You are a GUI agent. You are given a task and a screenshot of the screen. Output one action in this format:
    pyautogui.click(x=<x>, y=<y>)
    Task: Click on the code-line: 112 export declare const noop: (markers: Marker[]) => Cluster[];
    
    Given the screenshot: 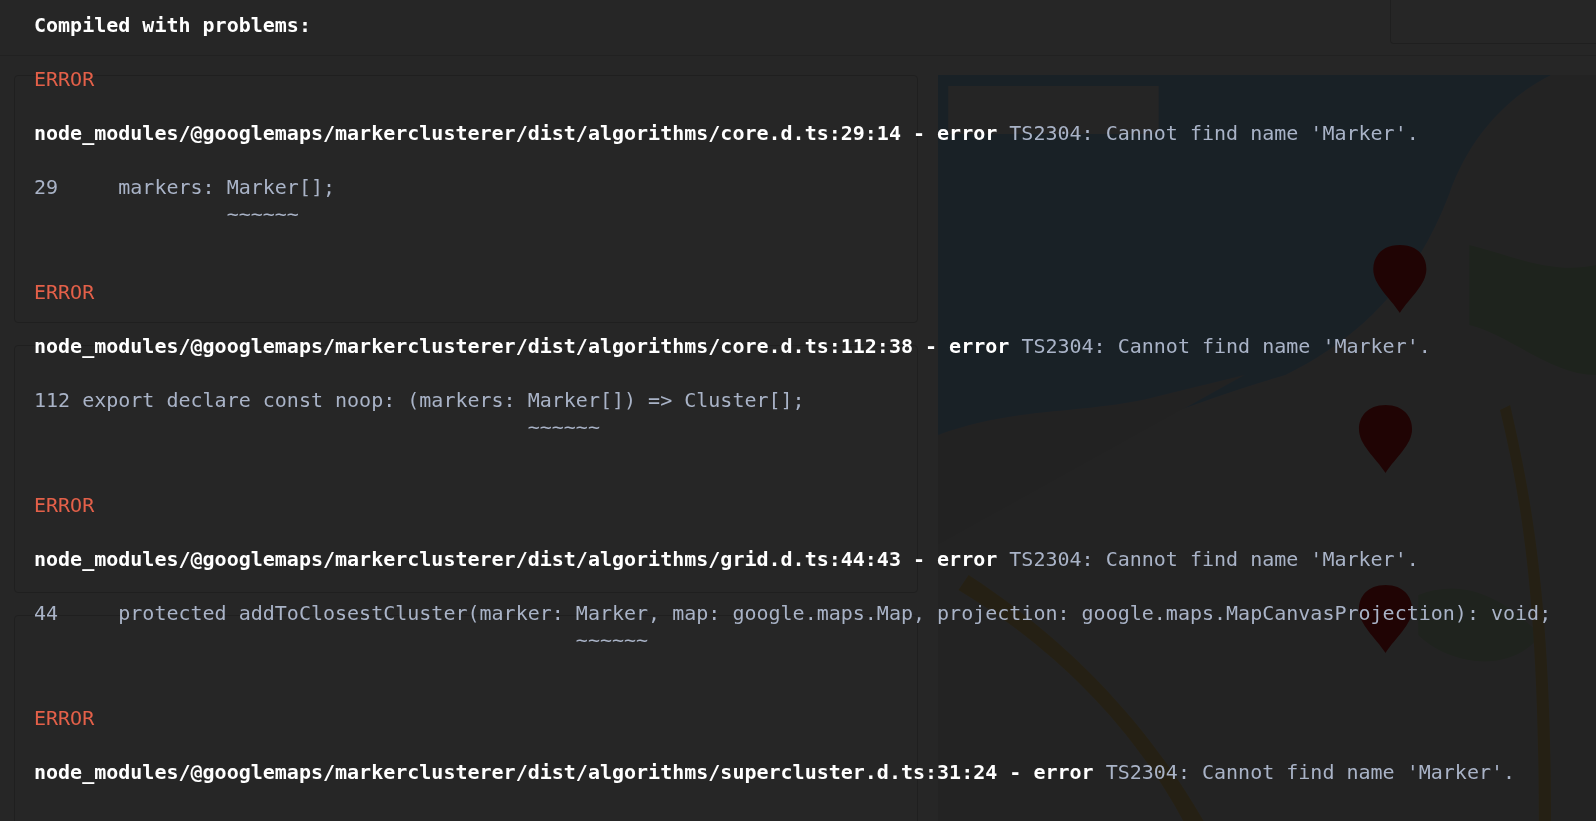 What is the action you would take?
    pyautogui.click(x=419, y=400)
    